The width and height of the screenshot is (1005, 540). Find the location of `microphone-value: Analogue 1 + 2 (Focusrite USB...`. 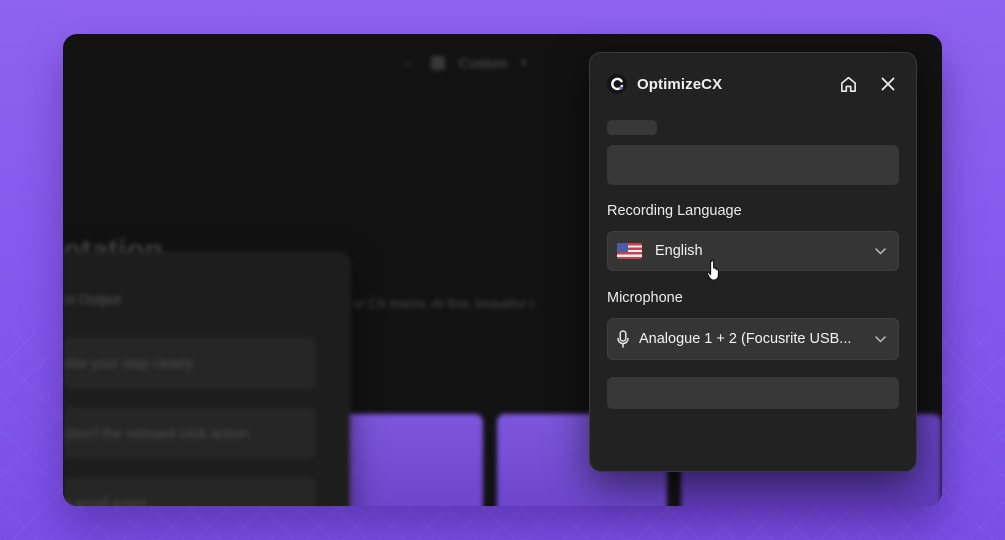

microphone-value: Analogue 1 + 2 (Focusrite USB... is located at coordinates (745, 339).